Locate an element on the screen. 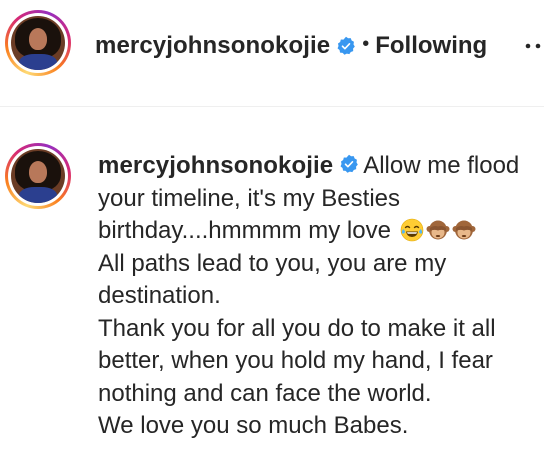 The width and height of the screenshot is (544, 449). caption-text: Allow me flood is located at coordinates (441, 165).